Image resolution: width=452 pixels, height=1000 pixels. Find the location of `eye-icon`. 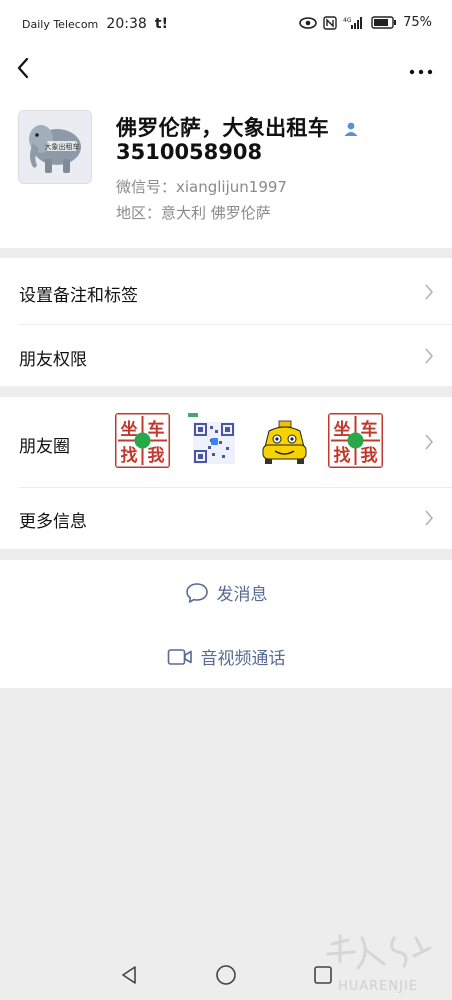

eye-icon is located at coordinates (308, 22).